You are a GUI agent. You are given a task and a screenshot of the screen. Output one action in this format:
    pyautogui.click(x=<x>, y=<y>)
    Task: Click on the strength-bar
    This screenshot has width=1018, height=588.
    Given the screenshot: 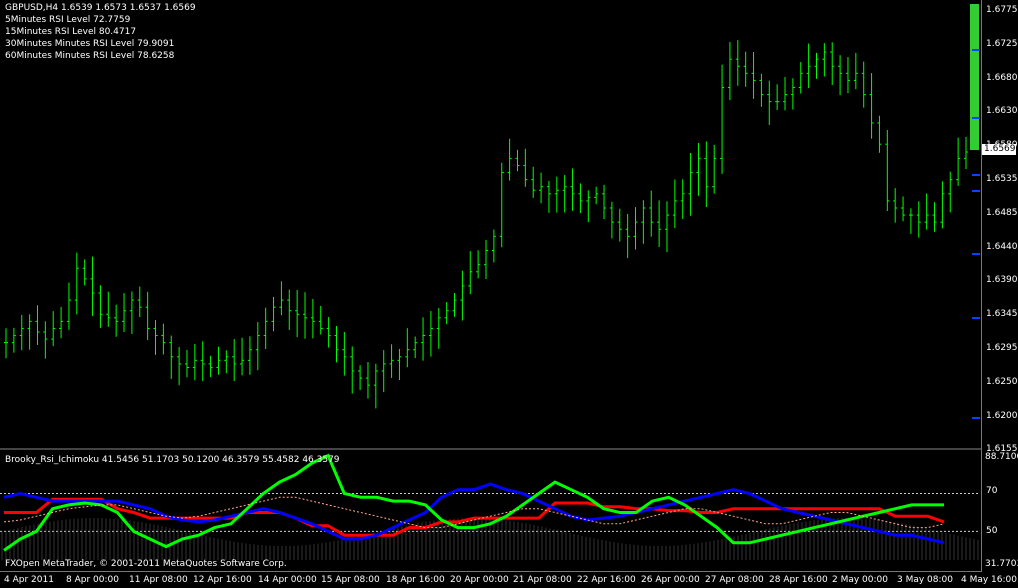 What is the action you would take?
    pyautogui.click(x=974, y=77)
    